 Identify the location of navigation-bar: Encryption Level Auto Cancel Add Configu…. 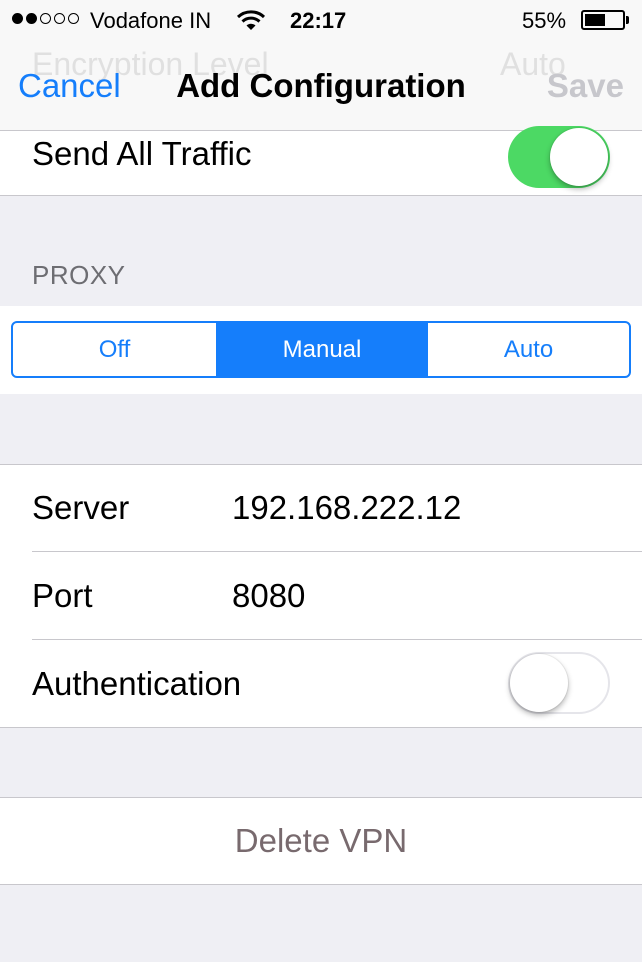
(321, 86).